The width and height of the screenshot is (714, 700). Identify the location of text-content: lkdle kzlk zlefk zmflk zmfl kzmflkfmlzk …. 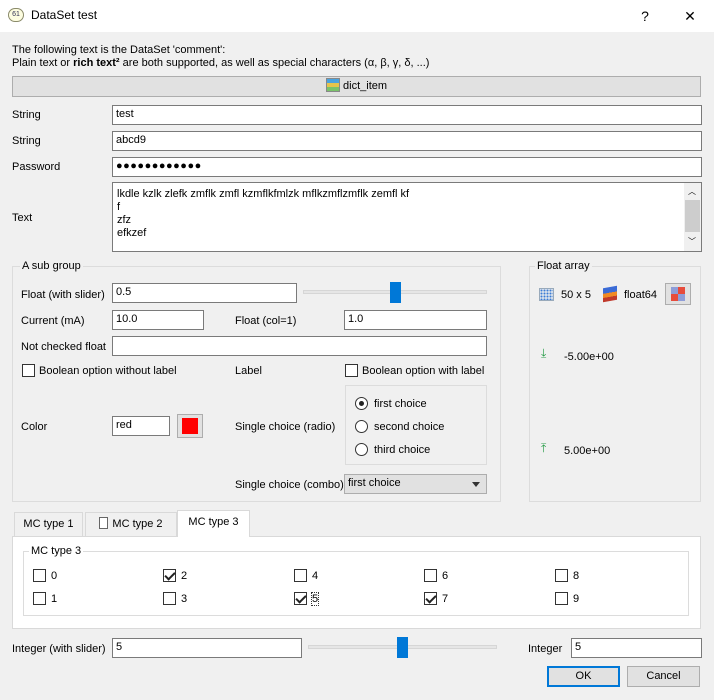
(263, 214).